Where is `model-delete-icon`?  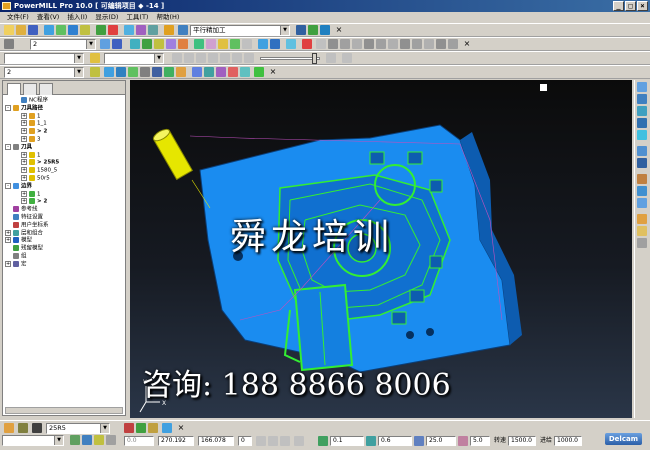
model-delete-icon is located at coordinates (145, 72).